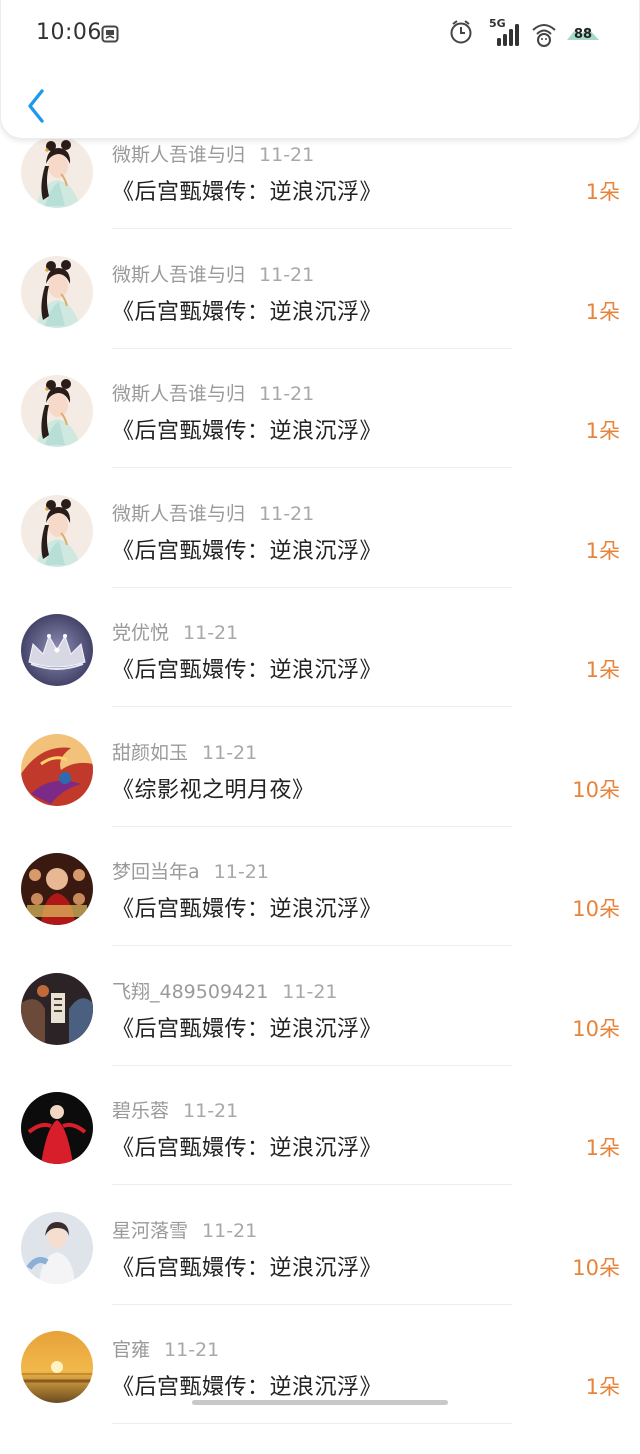 This screenshot has height=1454, width=640. What do you see at coordinates (156, 872) in the screenshot?
I see `username: 梦回当年a` at bounding box center [156, 872].